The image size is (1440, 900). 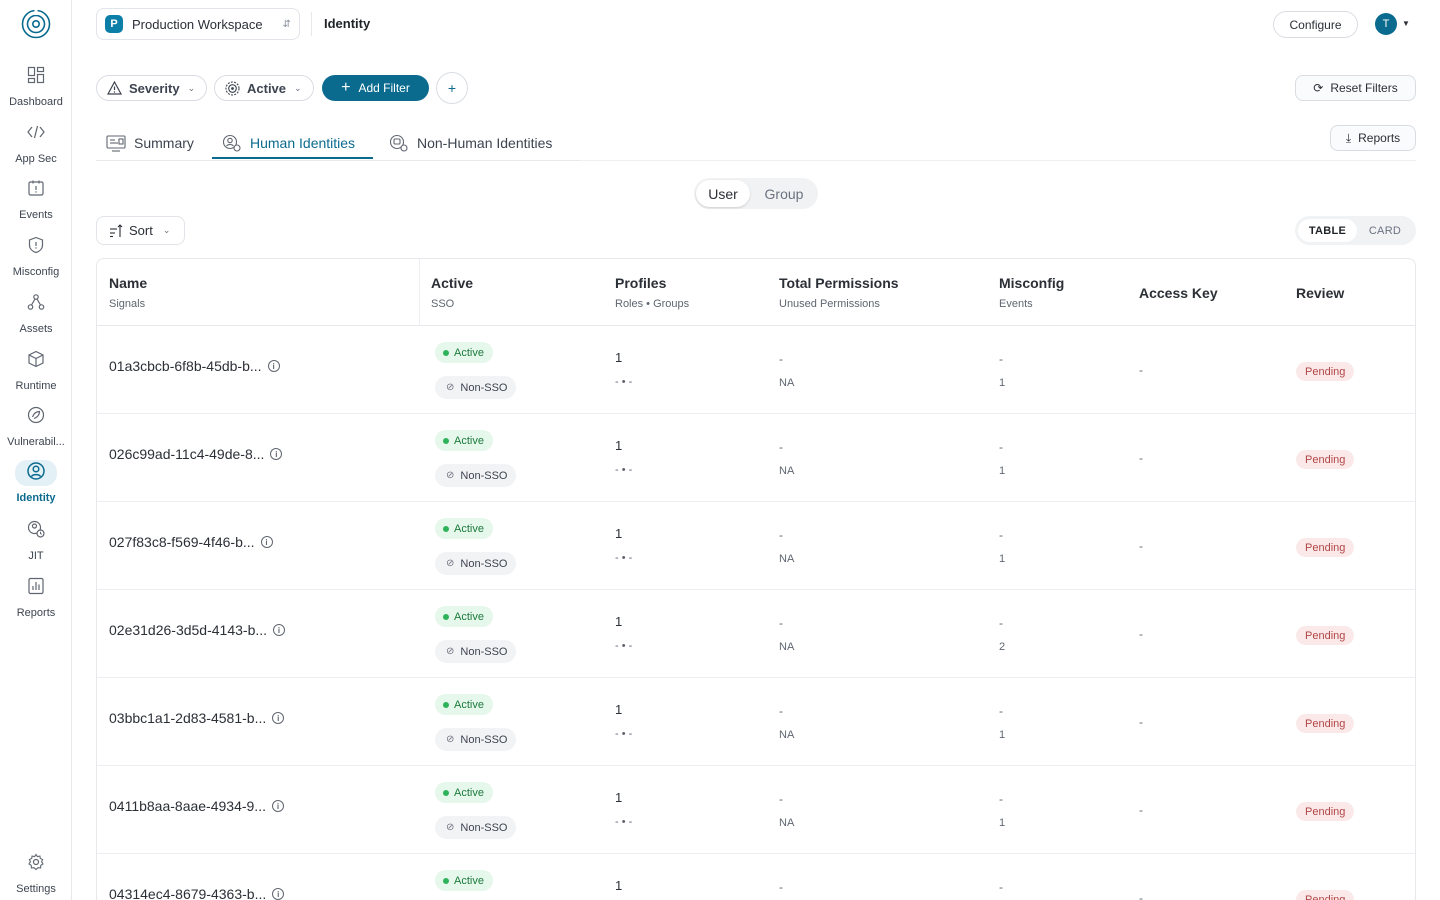 I want to click on sidebar-item-jit: JIT, so click(x=36, y=543).